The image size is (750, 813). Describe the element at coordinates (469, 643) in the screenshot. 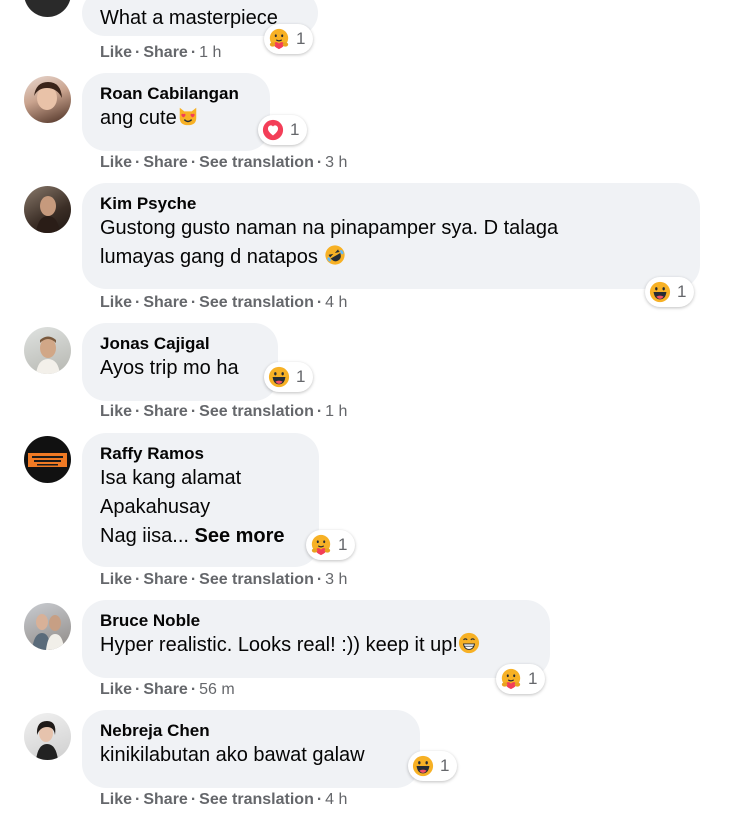

I see `grinning-emoji` at that location.